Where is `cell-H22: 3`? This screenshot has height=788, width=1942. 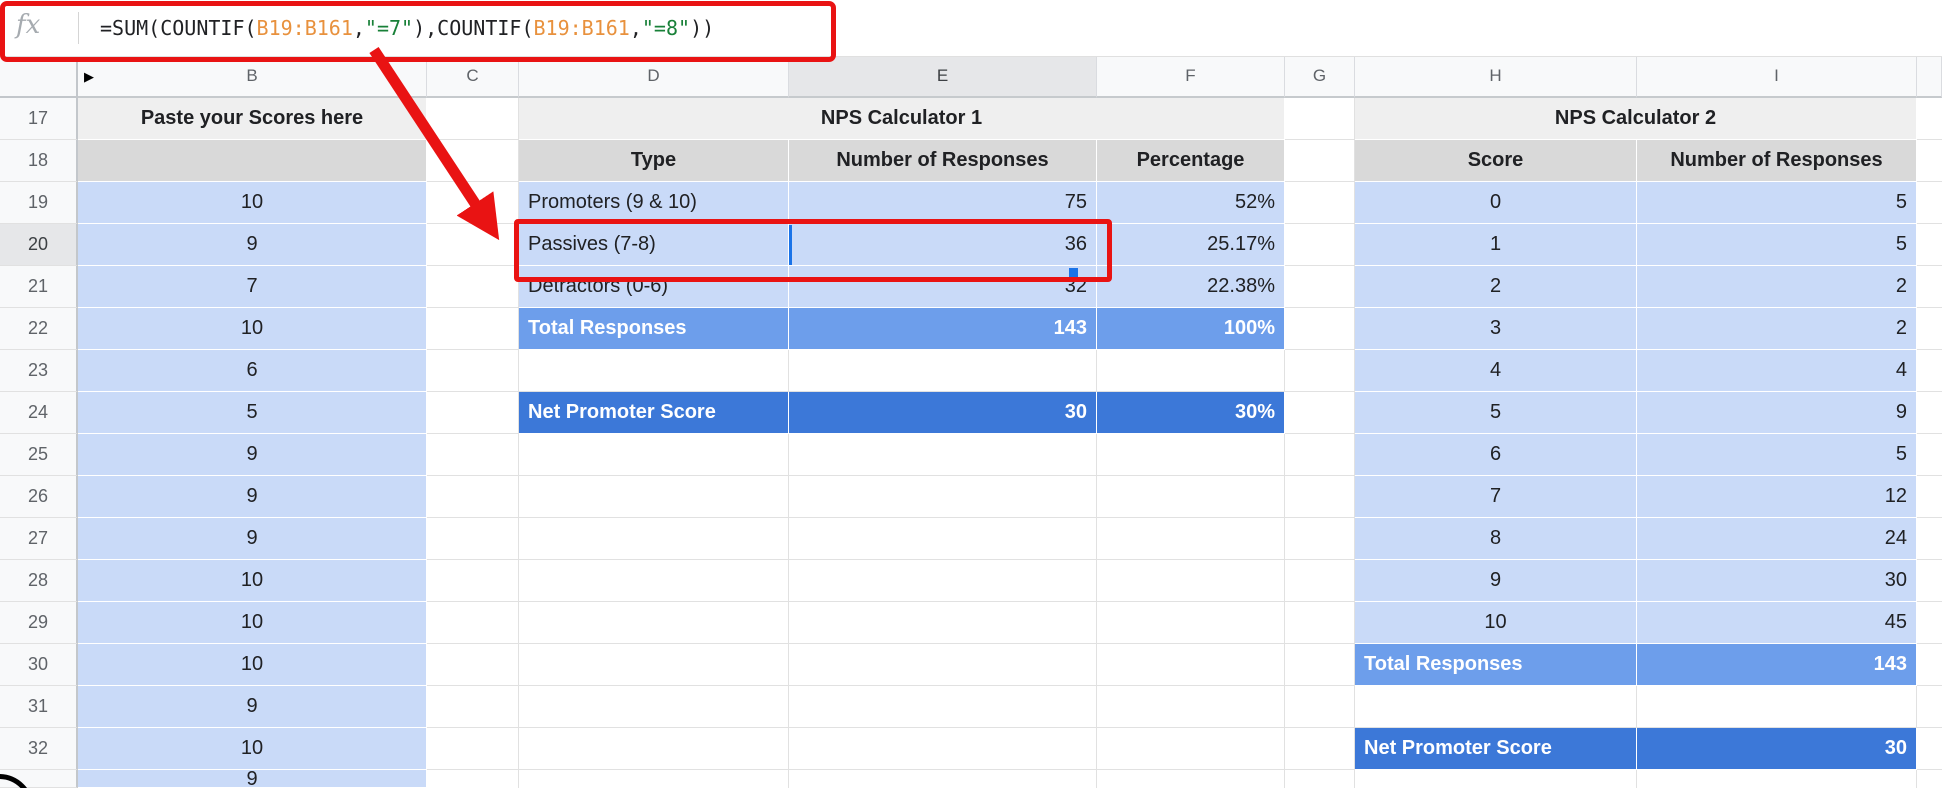 cell-H22: 3 is located at coordinates (1496, 329).